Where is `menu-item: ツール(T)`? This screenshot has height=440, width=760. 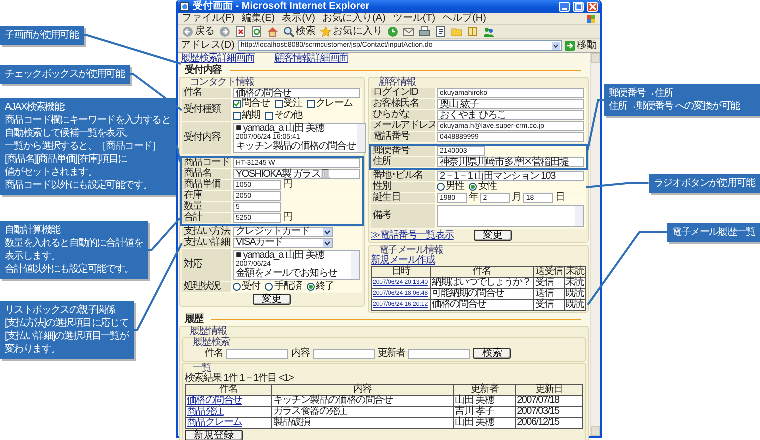 menu-item: ツール(T) is located at coordinates (414, 19).